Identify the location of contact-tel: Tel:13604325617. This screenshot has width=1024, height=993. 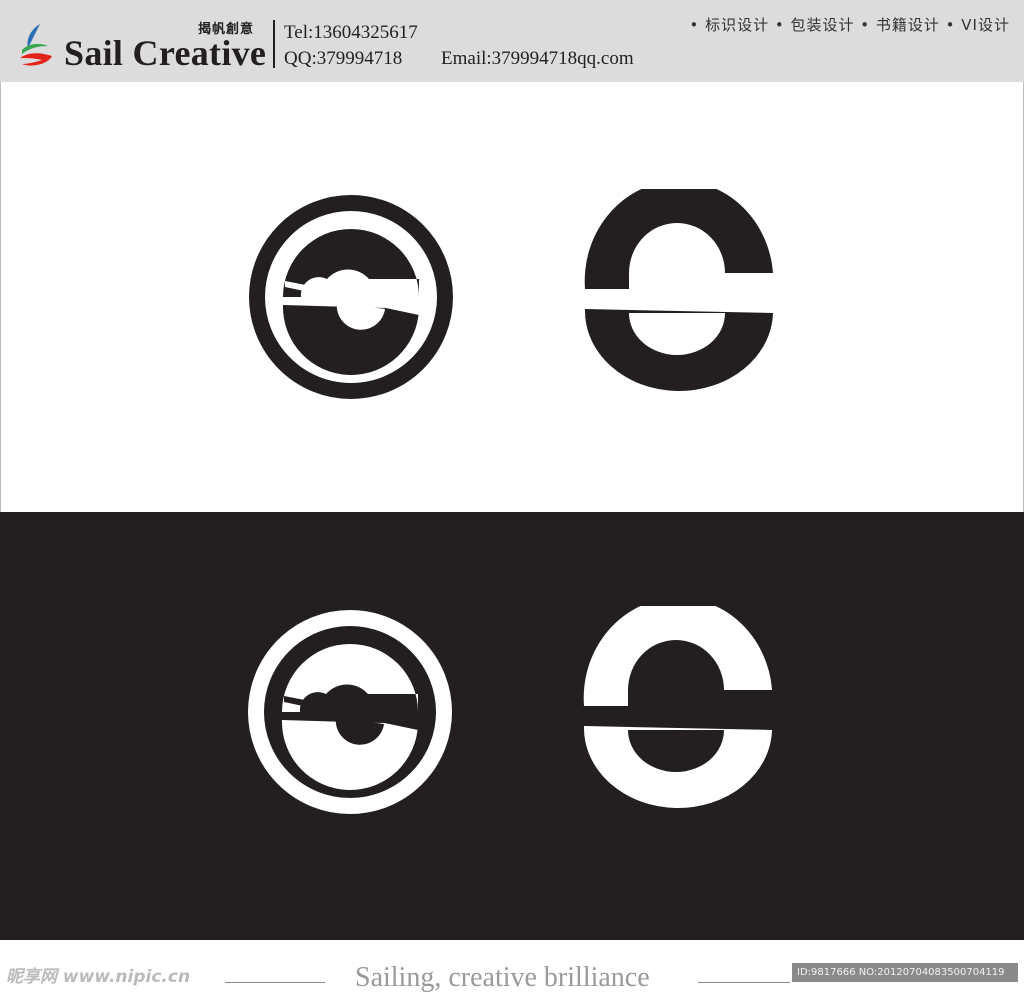
(351, 32).